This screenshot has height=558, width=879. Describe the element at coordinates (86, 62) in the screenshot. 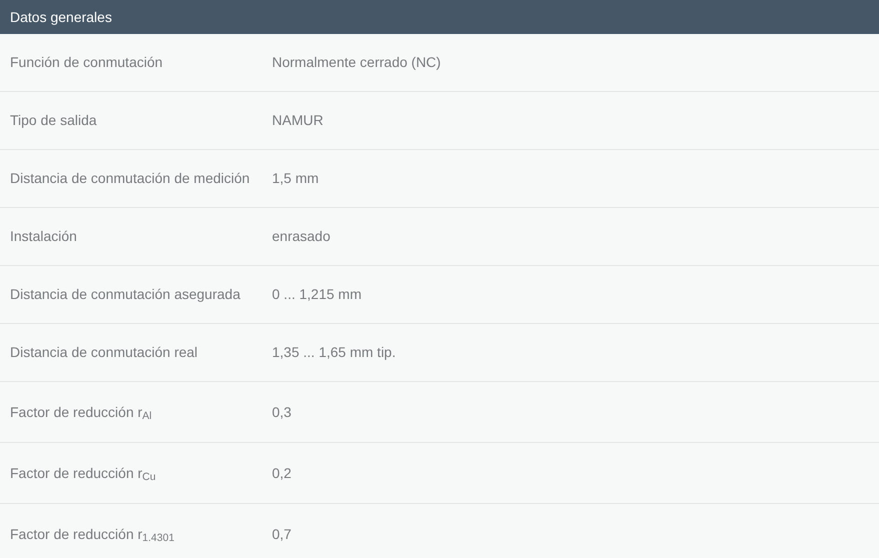

I see `property-label: Función de conmutación` at that location.